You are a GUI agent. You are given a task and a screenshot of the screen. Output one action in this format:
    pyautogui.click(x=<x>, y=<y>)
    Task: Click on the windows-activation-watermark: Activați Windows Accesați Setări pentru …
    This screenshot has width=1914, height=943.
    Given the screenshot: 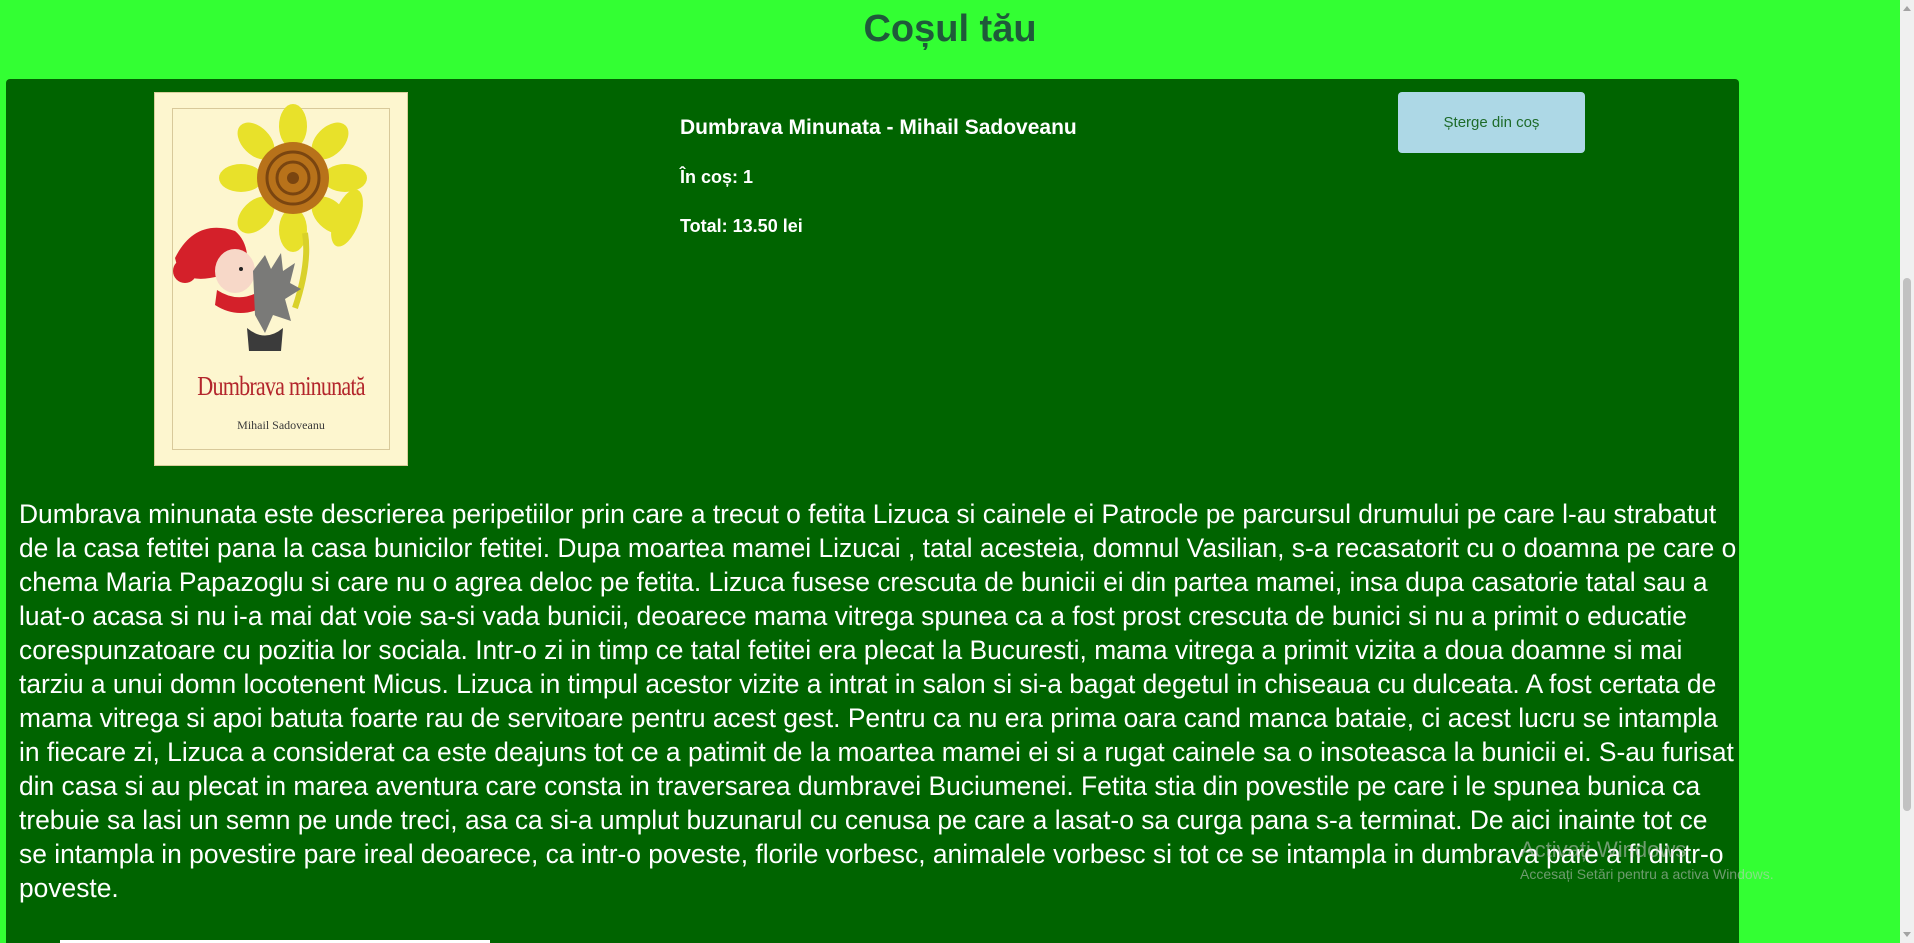 What is the action you would take?
    pyautogui.click(x=1647, y=860)
    